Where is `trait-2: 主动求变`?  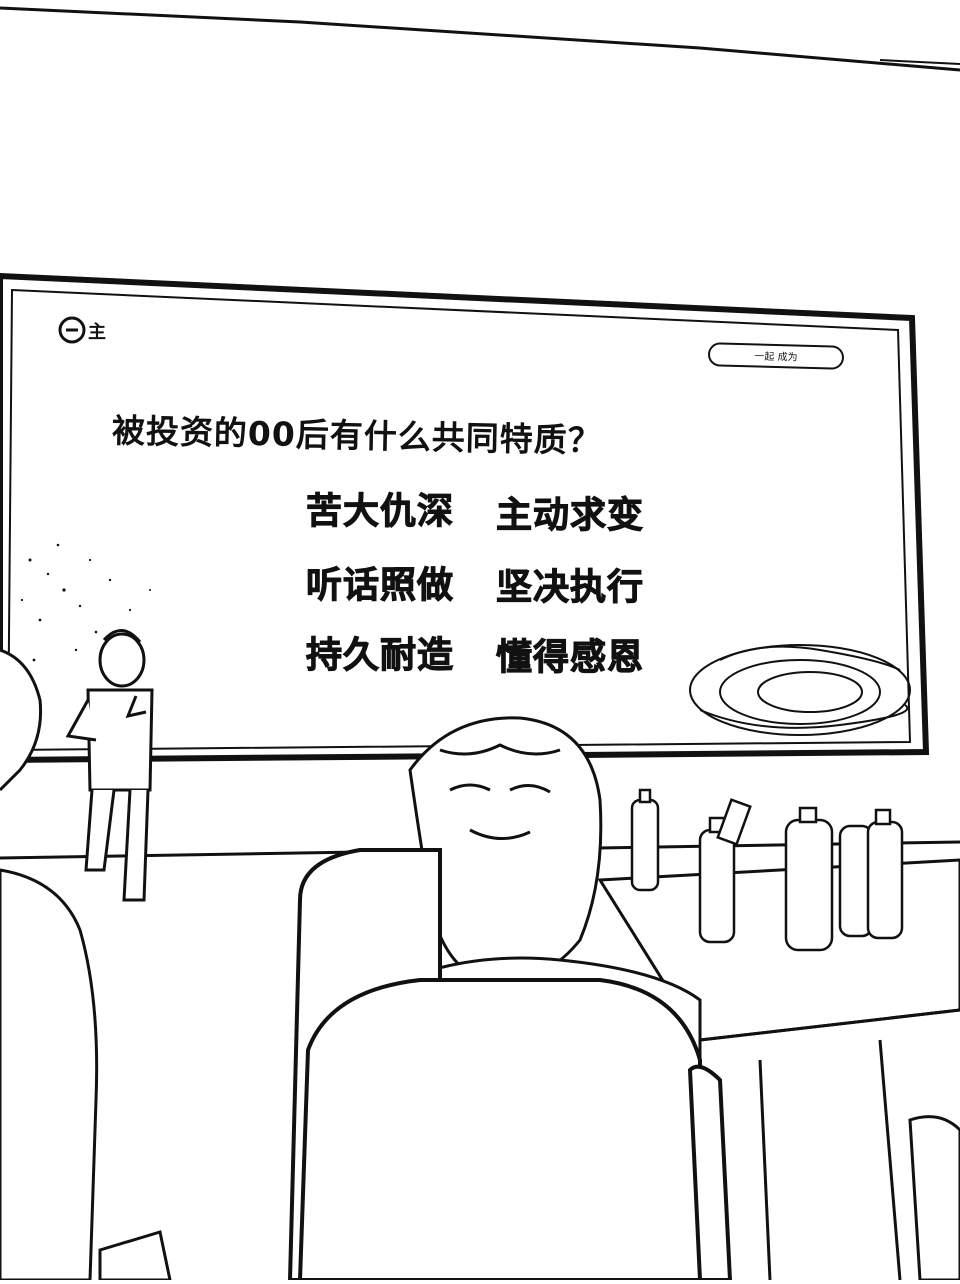 trait-2: 主动求变 is located at coordinates (570, 516).